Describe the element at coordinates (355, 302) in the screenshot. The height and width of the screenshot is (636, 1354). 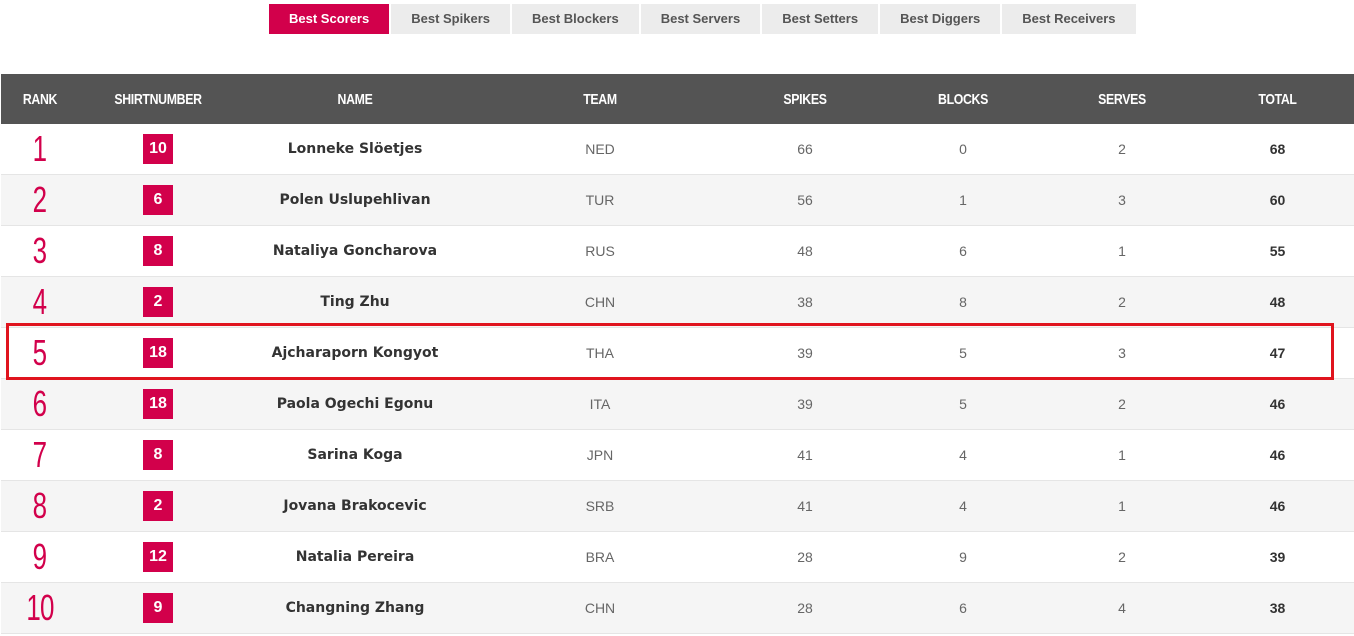
I see `player-name: Ting Zhu` at that location.